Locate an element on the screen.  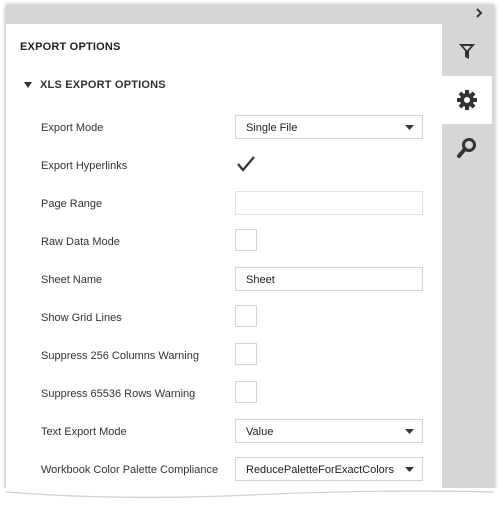
option-label: Export Hyperlinks is located at coordinates (84, 166).